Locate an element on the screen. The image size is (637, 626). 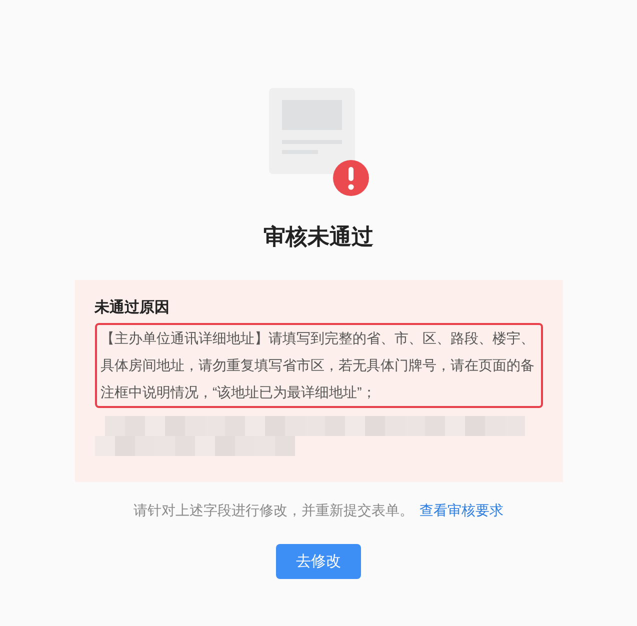
hint-text: 请针对上述字段进行修改，并重新提交表单。 is located at coordinates (274, 511).